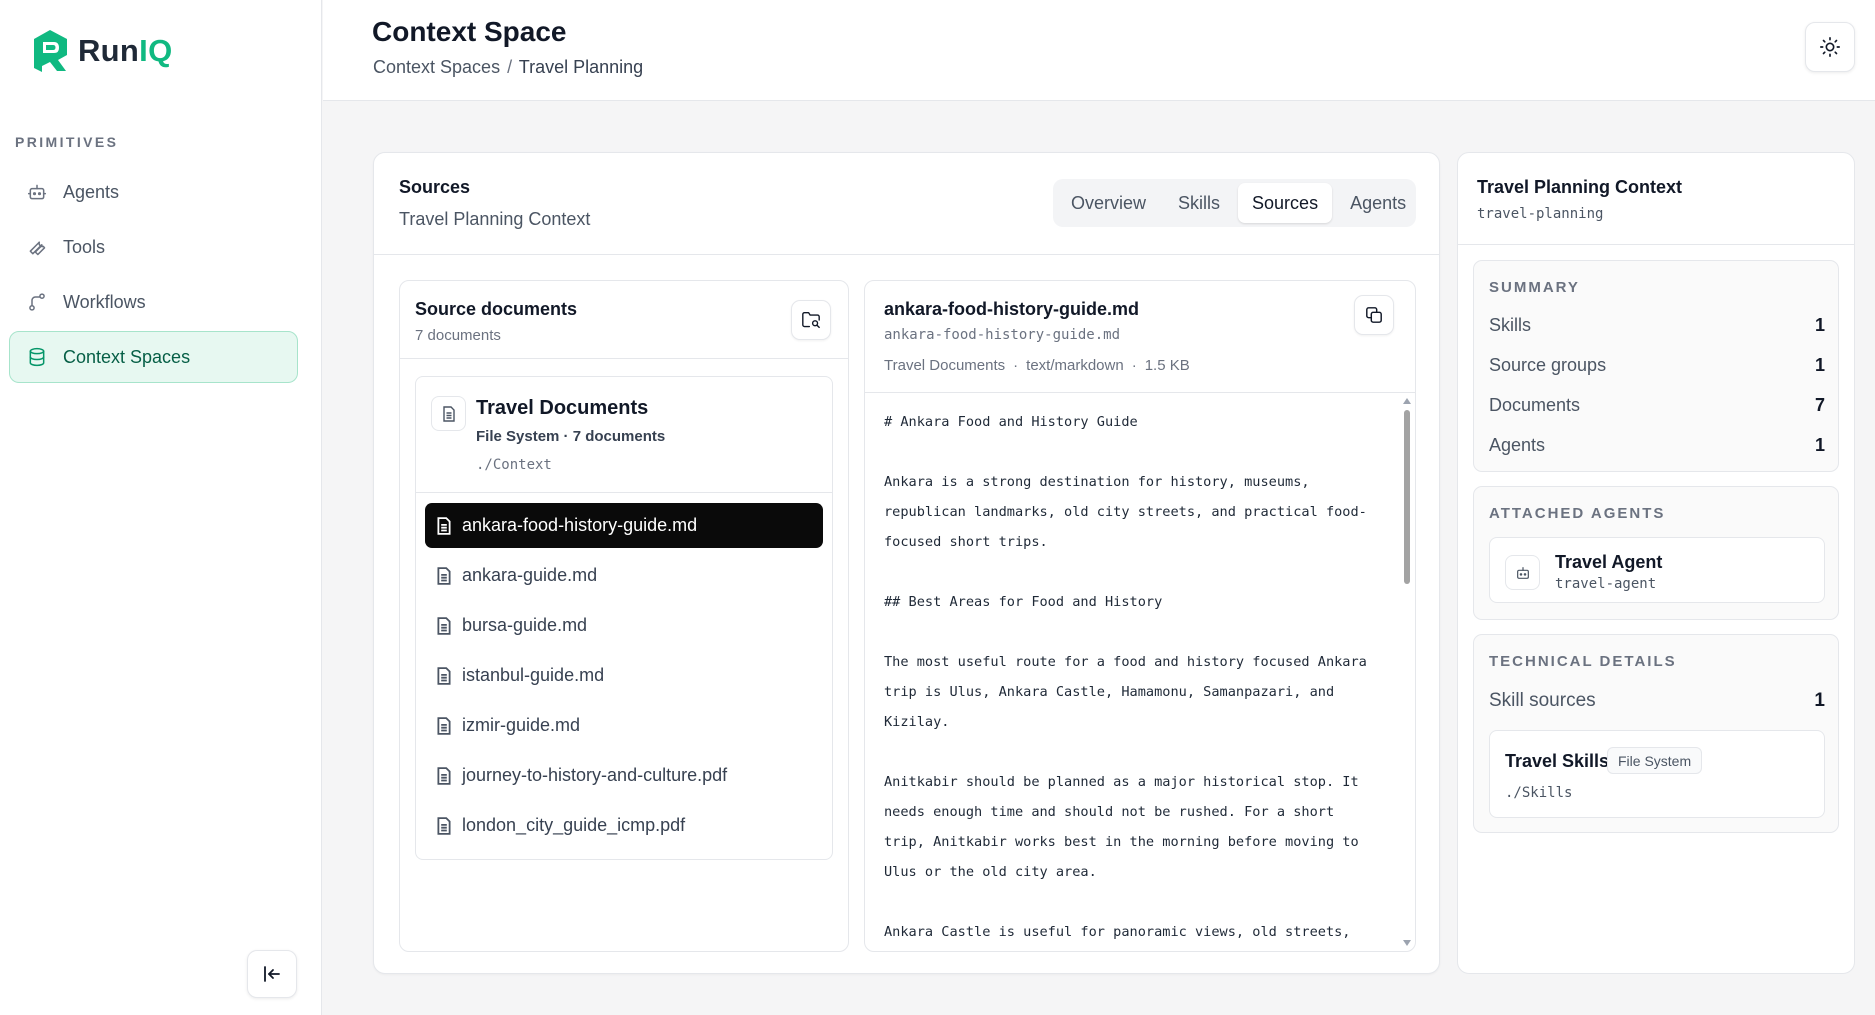 This screenshot has width=1875, height=1015. What do you see at coordinates (1819, 700) in the screenshot?
I see `skill-sources-value: 1` at bounding box center [1819, 700].